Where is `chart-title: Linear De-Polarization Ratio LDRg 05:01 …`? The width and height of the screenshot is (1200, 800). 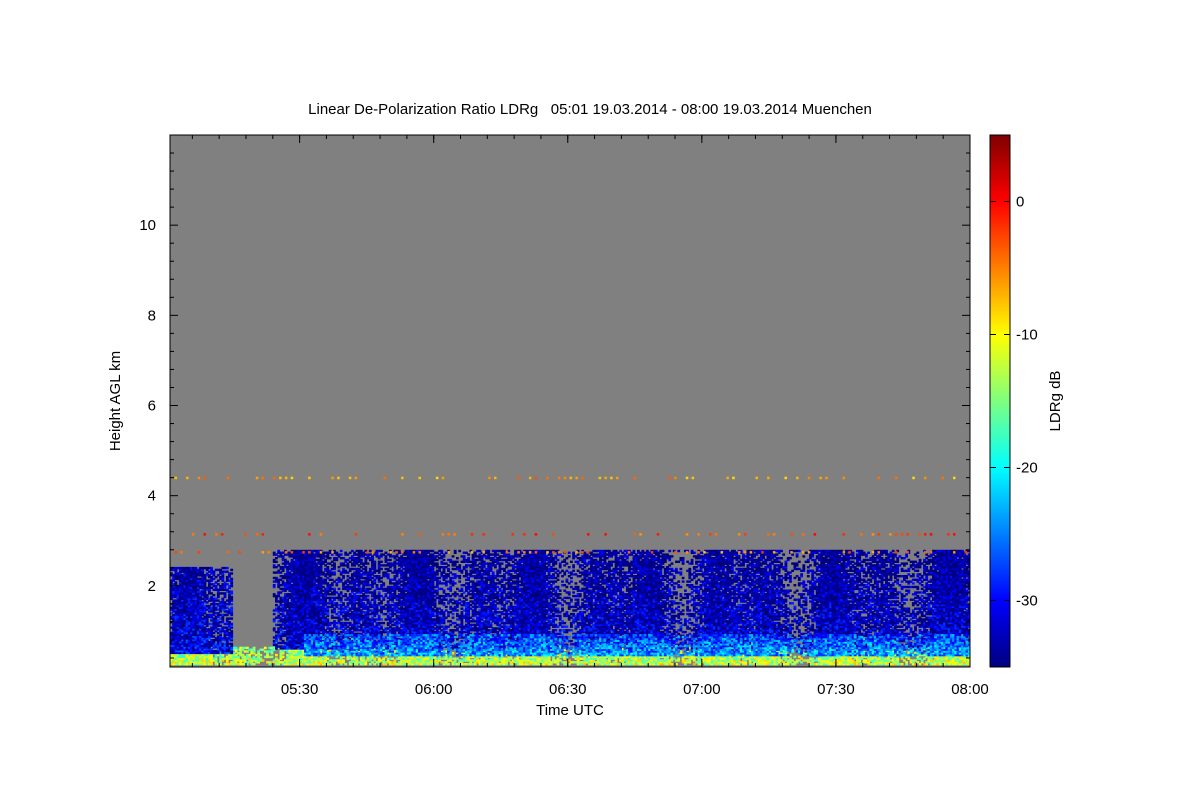
chart-title: Linear De-Polarization Ratio LDRg 05:01 … is located at coordinates (590, 109).